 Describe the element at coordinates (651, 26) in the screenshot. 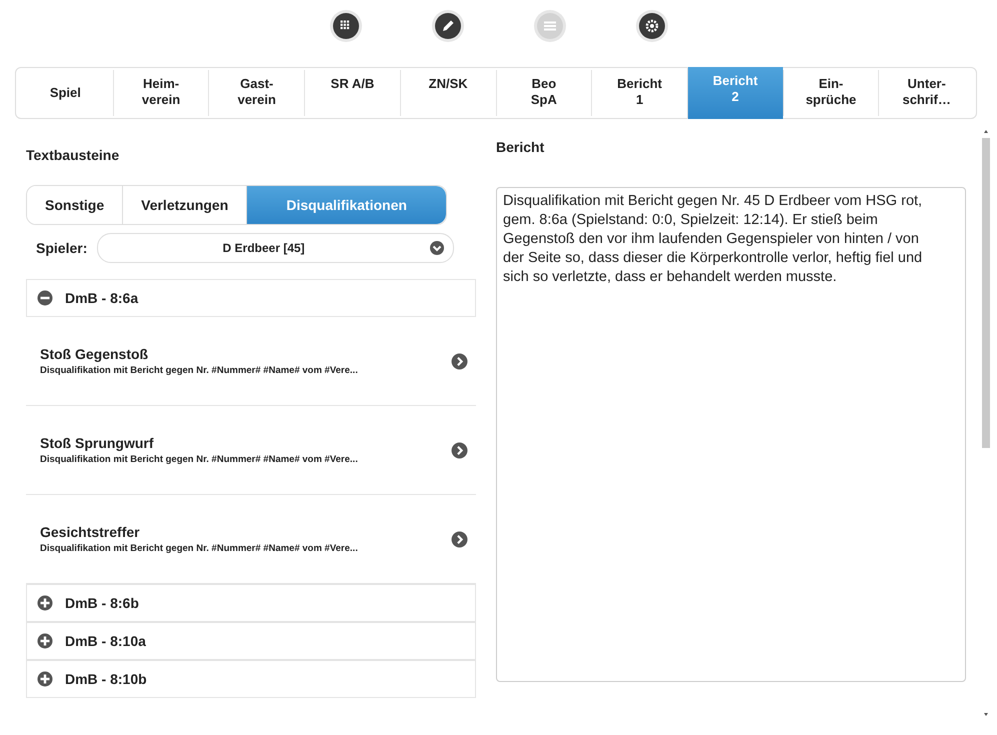

I see `settings-icon` at that location.